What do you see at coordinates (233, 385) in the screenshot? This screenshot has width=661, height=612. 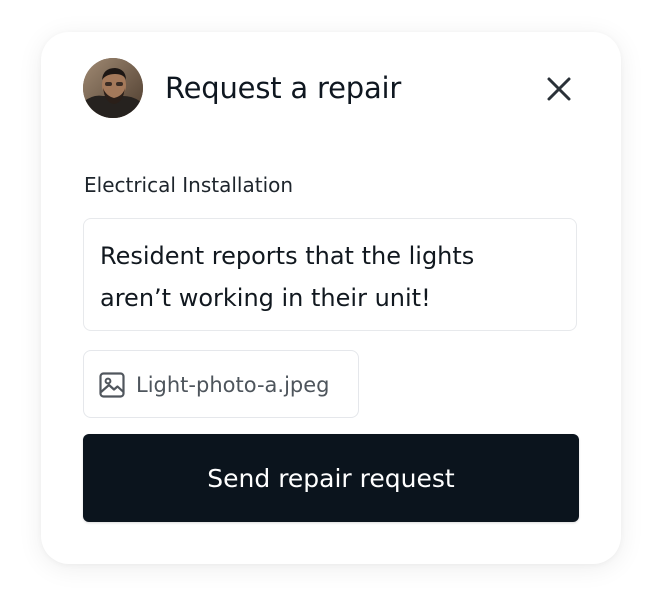 I see `attachment-filename: Light-photo-a.jpeg` at bounding box center [233, 385].